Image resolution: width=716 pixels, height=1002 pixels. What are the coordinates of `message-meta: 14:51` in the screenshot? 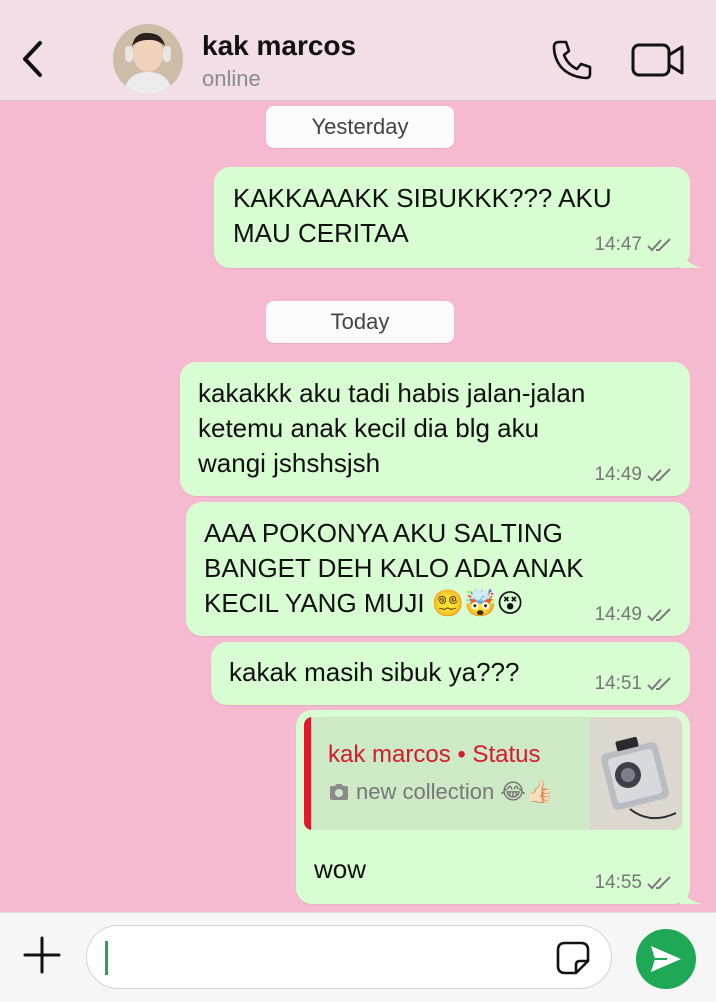 It's located at (634, 684).